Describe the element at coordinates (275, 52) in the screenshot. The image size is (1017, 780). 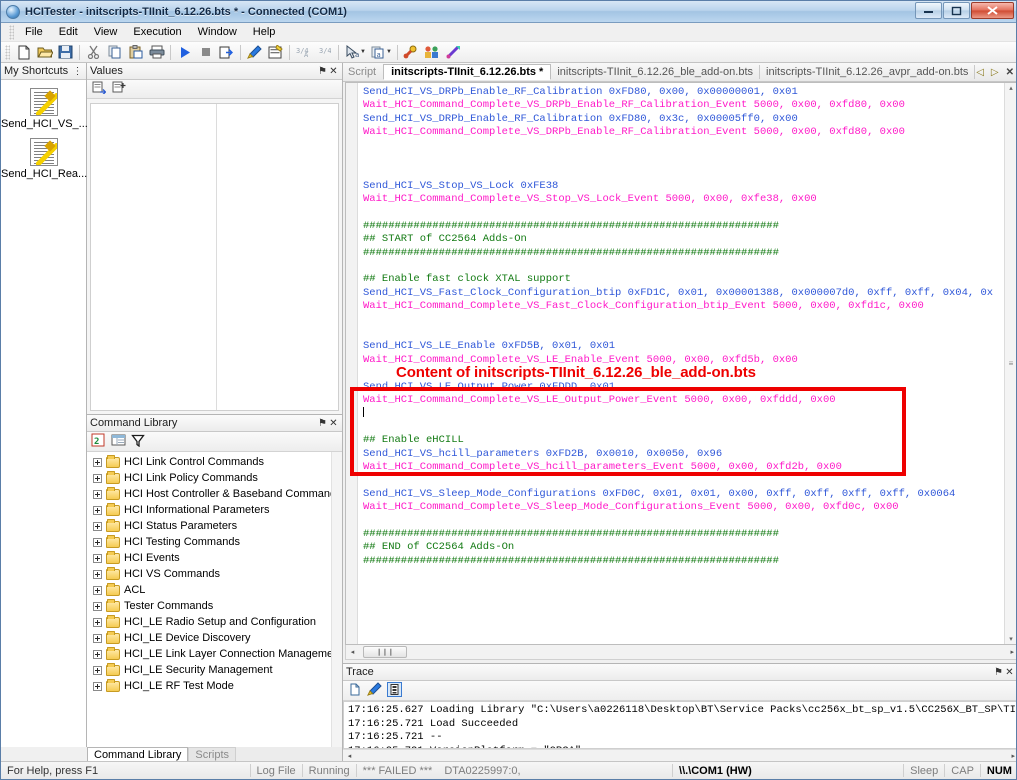
I see `properties-icon` at that location.